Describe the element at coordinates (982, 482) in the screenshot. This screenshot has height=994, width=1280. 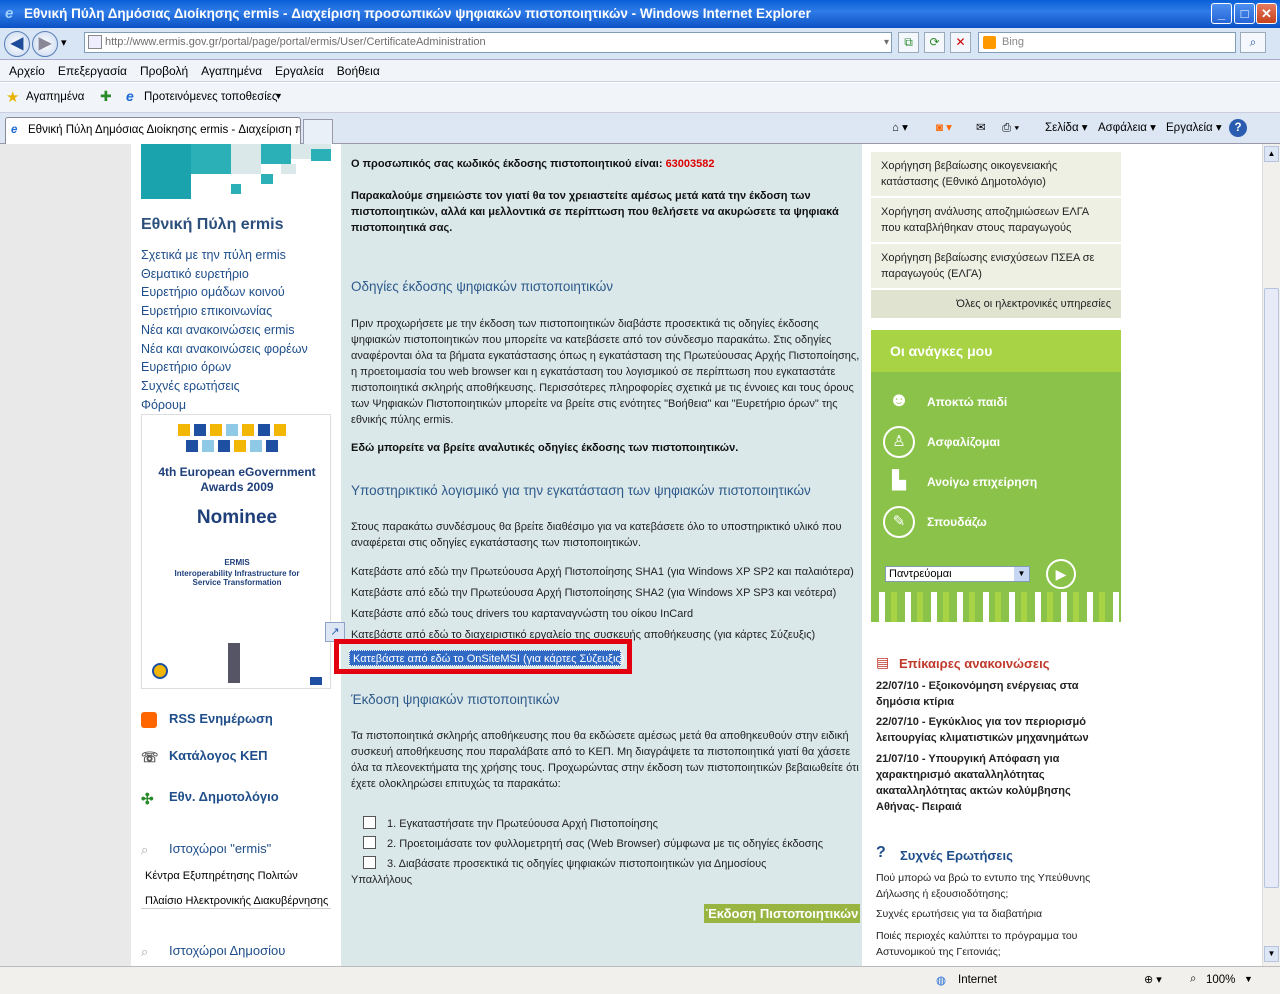
I see `need-business: Ανοίγω επιχείρηση` at that location.